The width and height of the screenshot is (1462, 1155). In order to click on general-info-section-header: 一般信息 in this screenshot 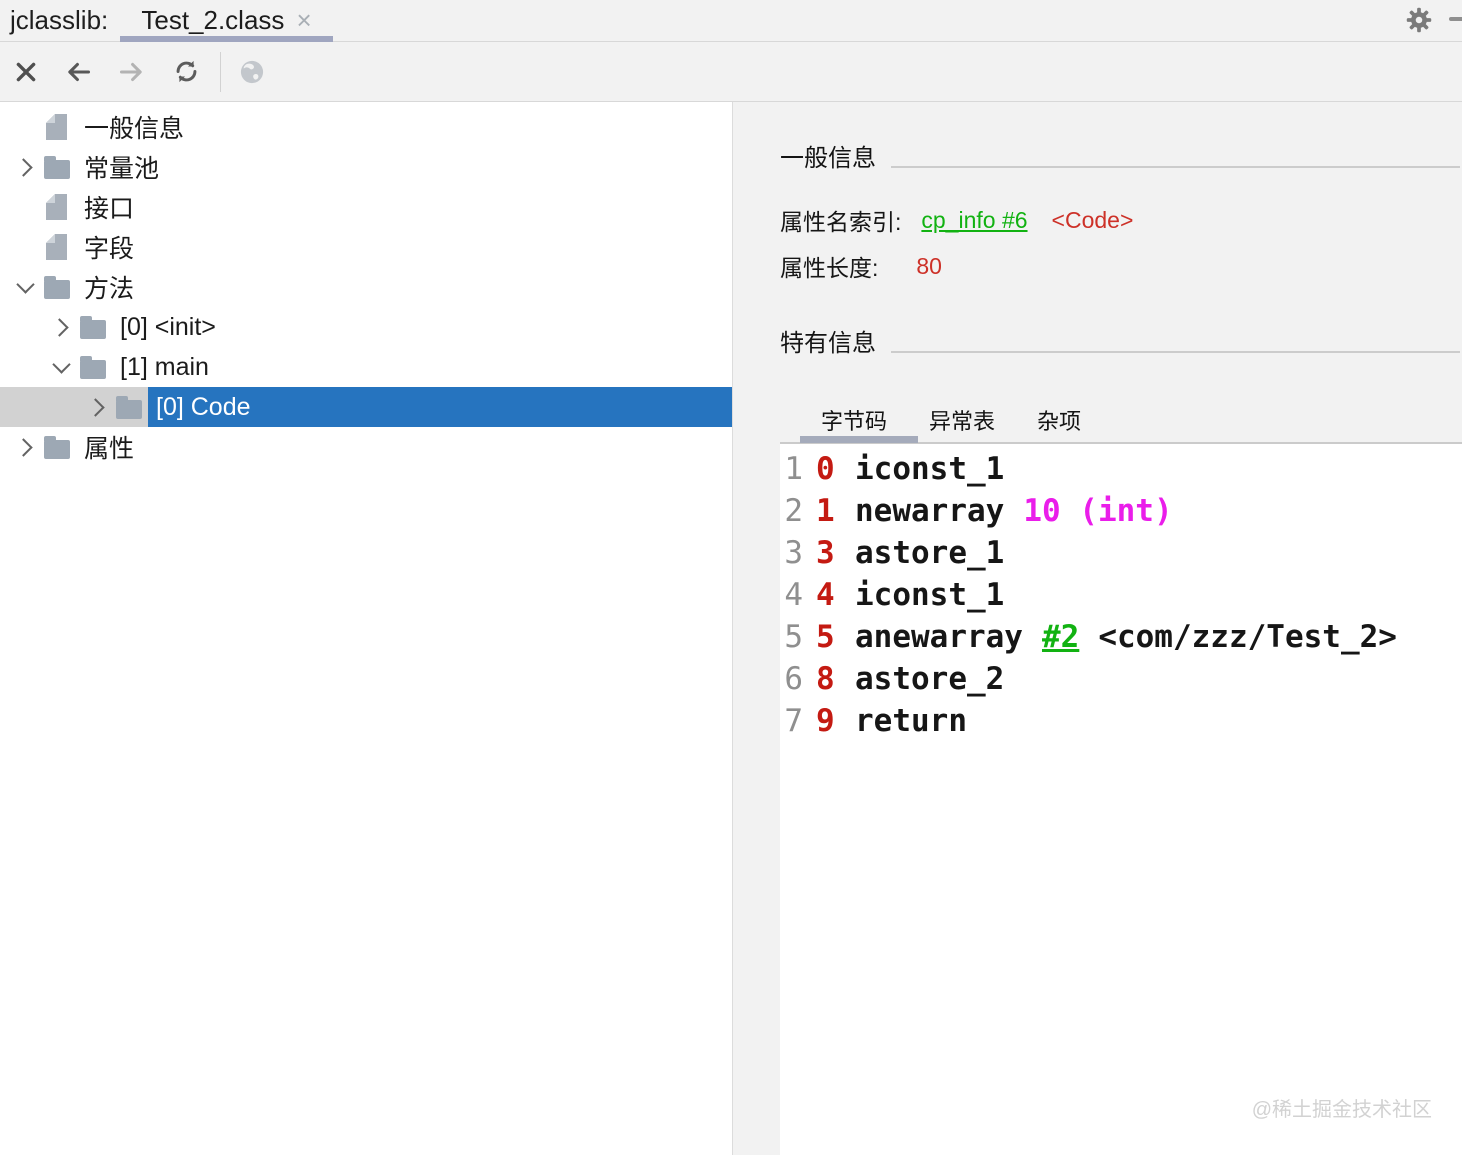, I will do `click(1120, 155)`.